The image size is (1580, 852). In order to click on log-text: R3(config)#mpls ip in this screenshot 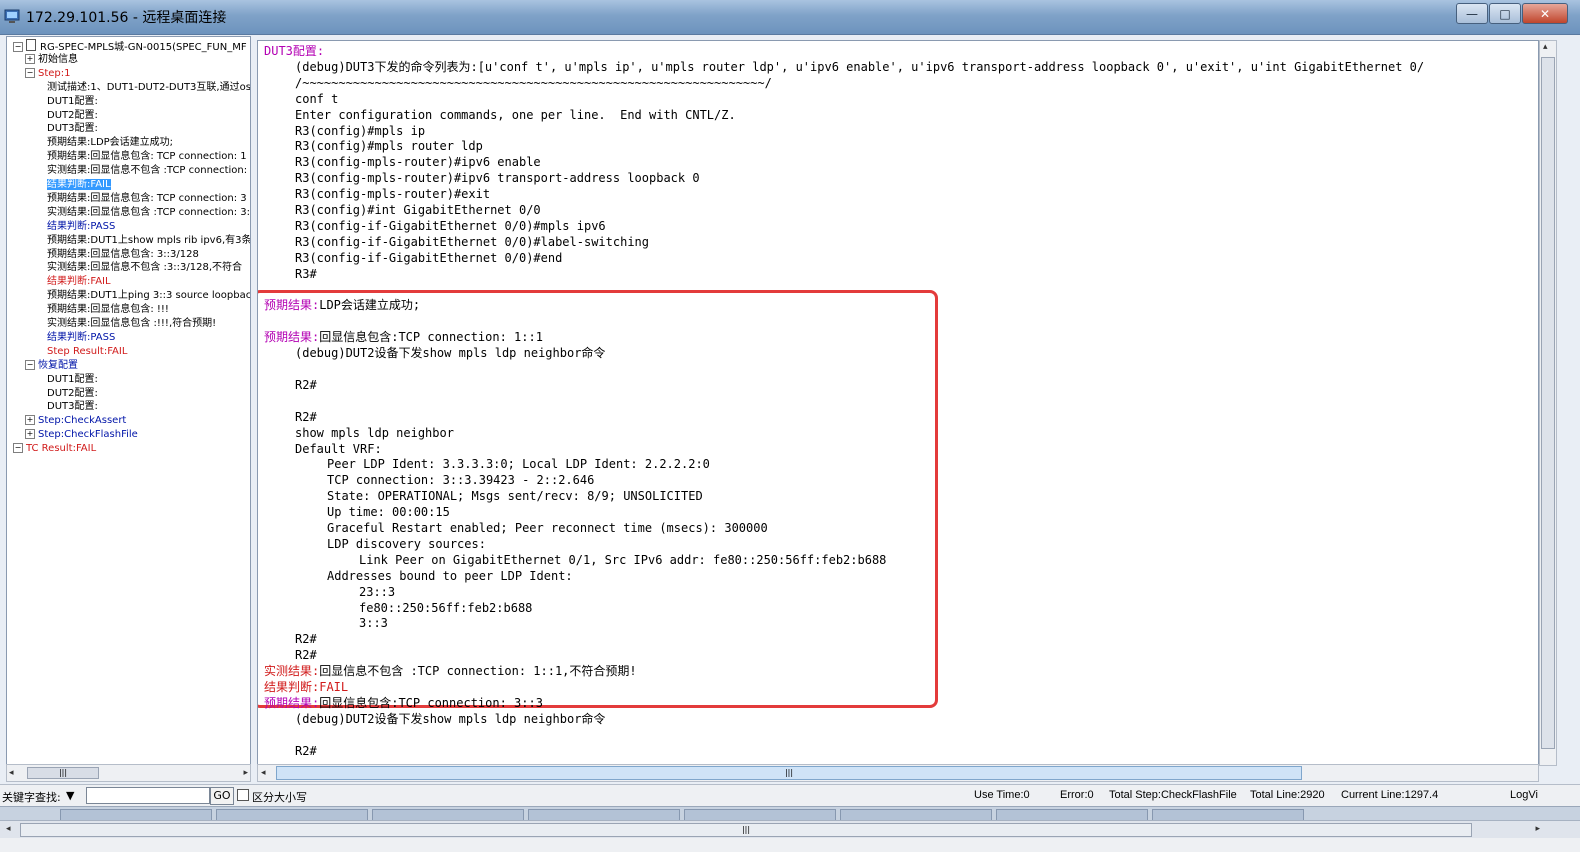, I will do `click(360, 130)`.